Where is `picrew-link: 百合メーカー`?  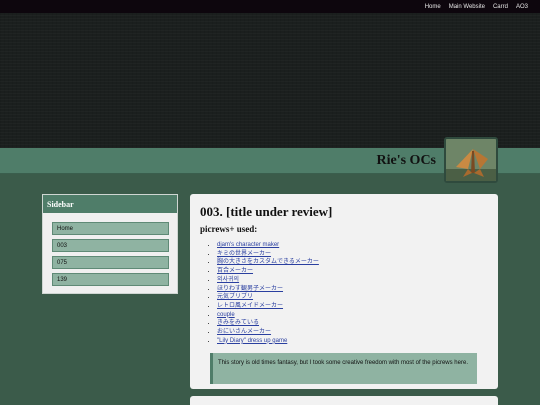
picrew-link: 百合メーカー is located at coordinates (235, 271).